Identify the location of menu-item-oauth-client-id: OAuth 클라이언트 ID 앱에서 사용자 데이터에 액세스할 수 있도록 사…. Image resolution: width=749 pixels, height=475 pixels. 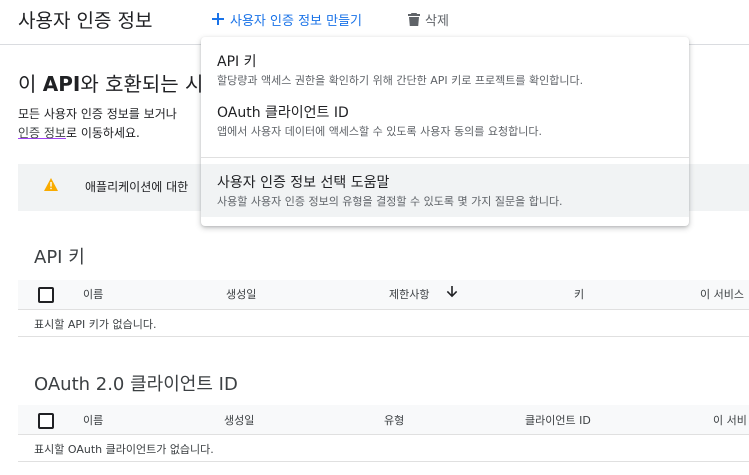
(445, 119).